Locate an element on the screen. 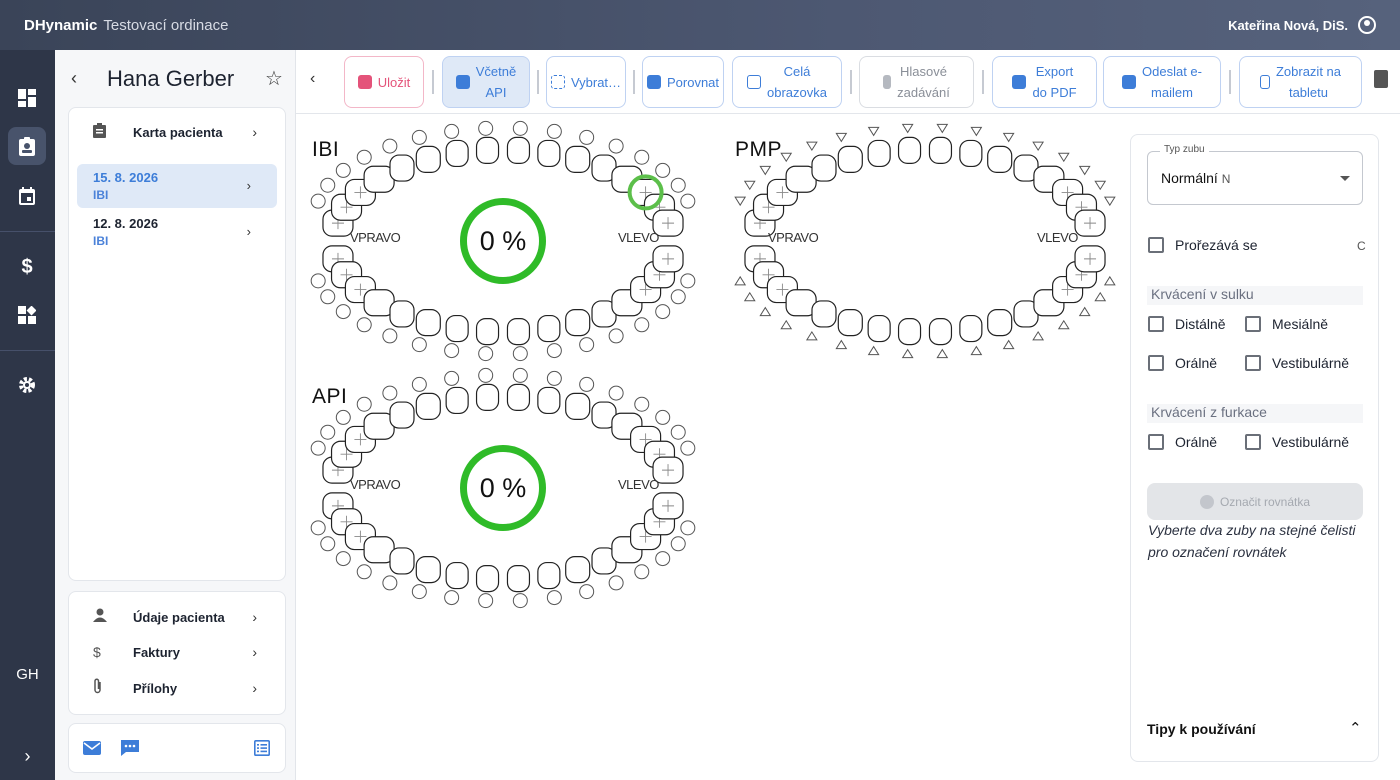 This screenshot has height=780, width=1400. user-initials: GH is located at coordinates (27, 674).